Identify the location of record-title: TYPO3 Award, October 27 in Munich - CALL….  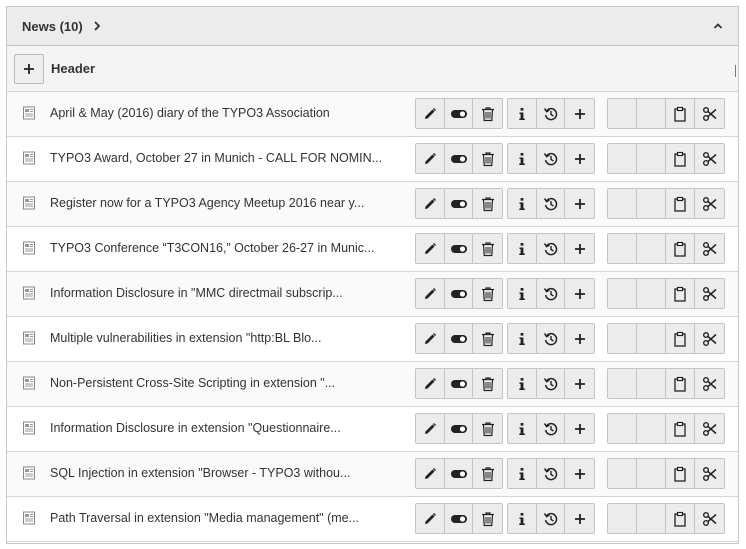
(228, 158).